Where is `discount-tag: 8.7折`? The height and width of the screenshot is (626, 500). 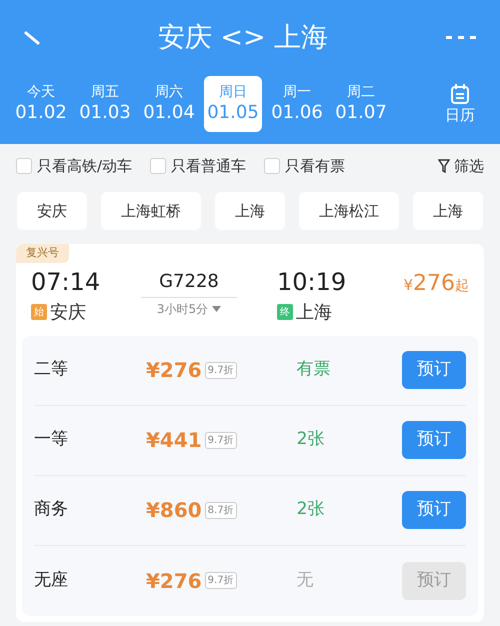
discount-tag: 8.7折 is located at coordinates (220, 510).